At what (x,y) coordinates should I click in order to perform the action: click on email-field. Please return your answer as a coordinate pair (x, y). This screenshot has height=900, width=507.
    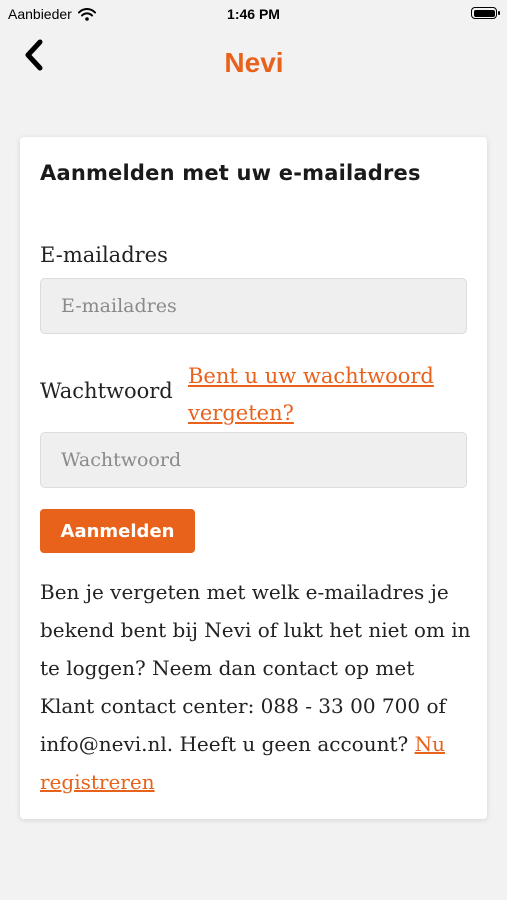
    Looking at the image, I should click on (253, 306).